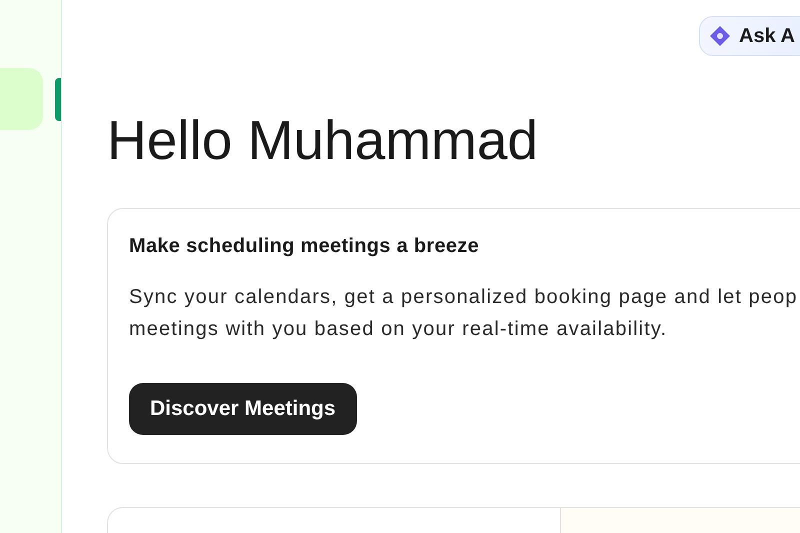 This screenshot has height=533, width=800. What do you see at coordinates (720, 36) in the screenshot?
I see `diamond-icon` at bounding box center [720, 36].